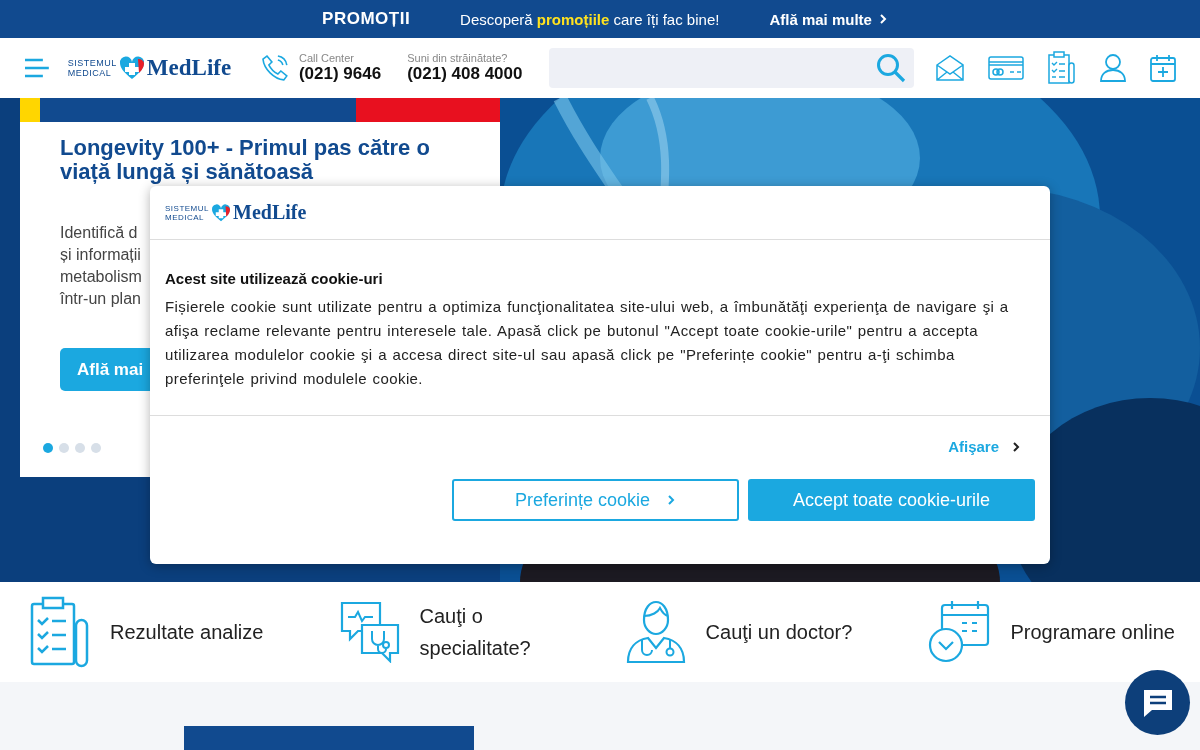 The height and width of the screenshot is (750, 1200). Describe the element at coordinates (99, 233) in the screenshot. I see `hero-description-line: Identifică d` at that location.